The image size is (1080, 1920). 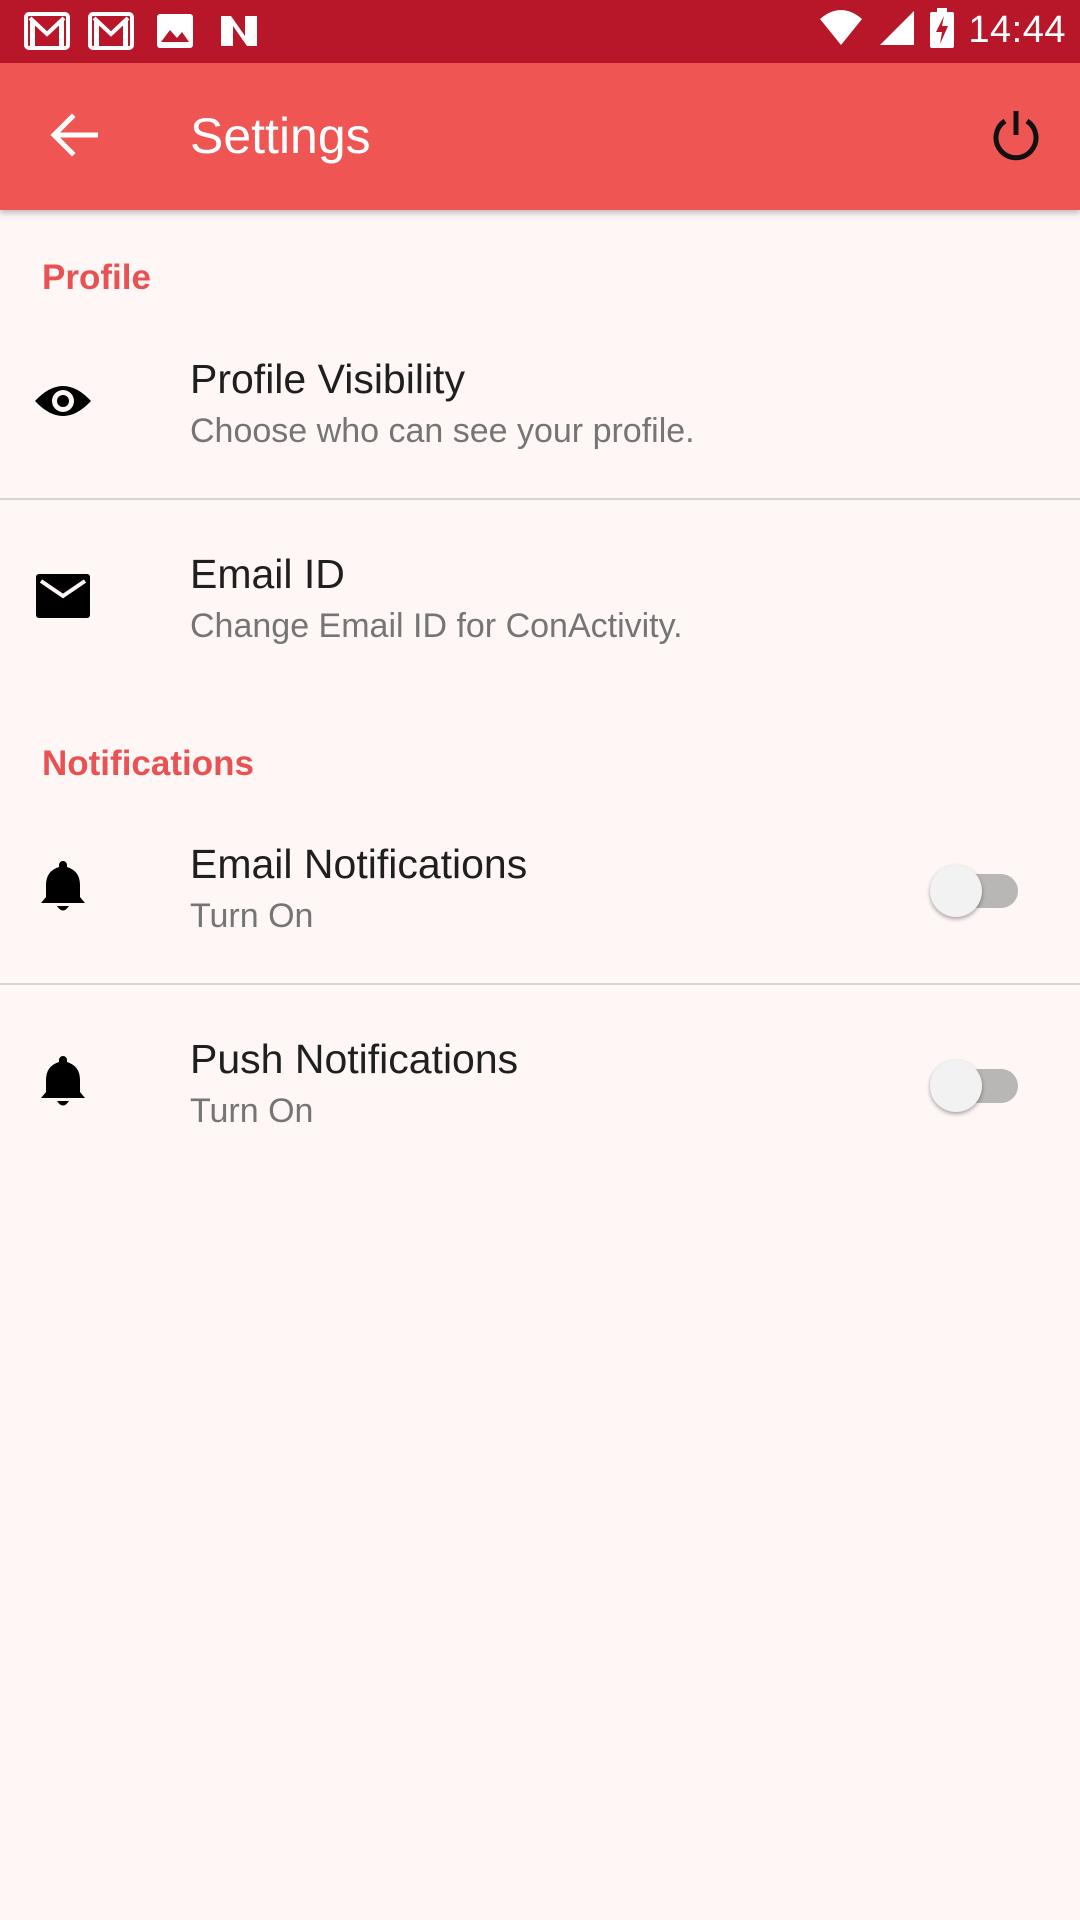 I want to click on push-notifications-title: Push Notifications, so click(x=354, y=1059).